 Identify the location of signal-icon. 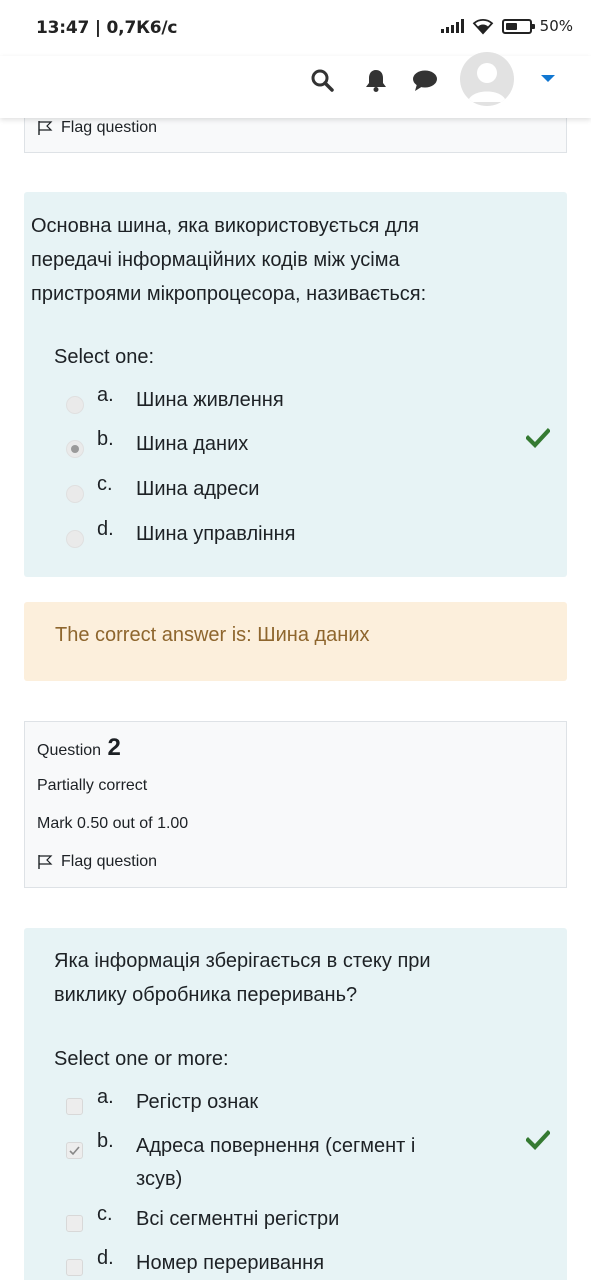
(452, 26).